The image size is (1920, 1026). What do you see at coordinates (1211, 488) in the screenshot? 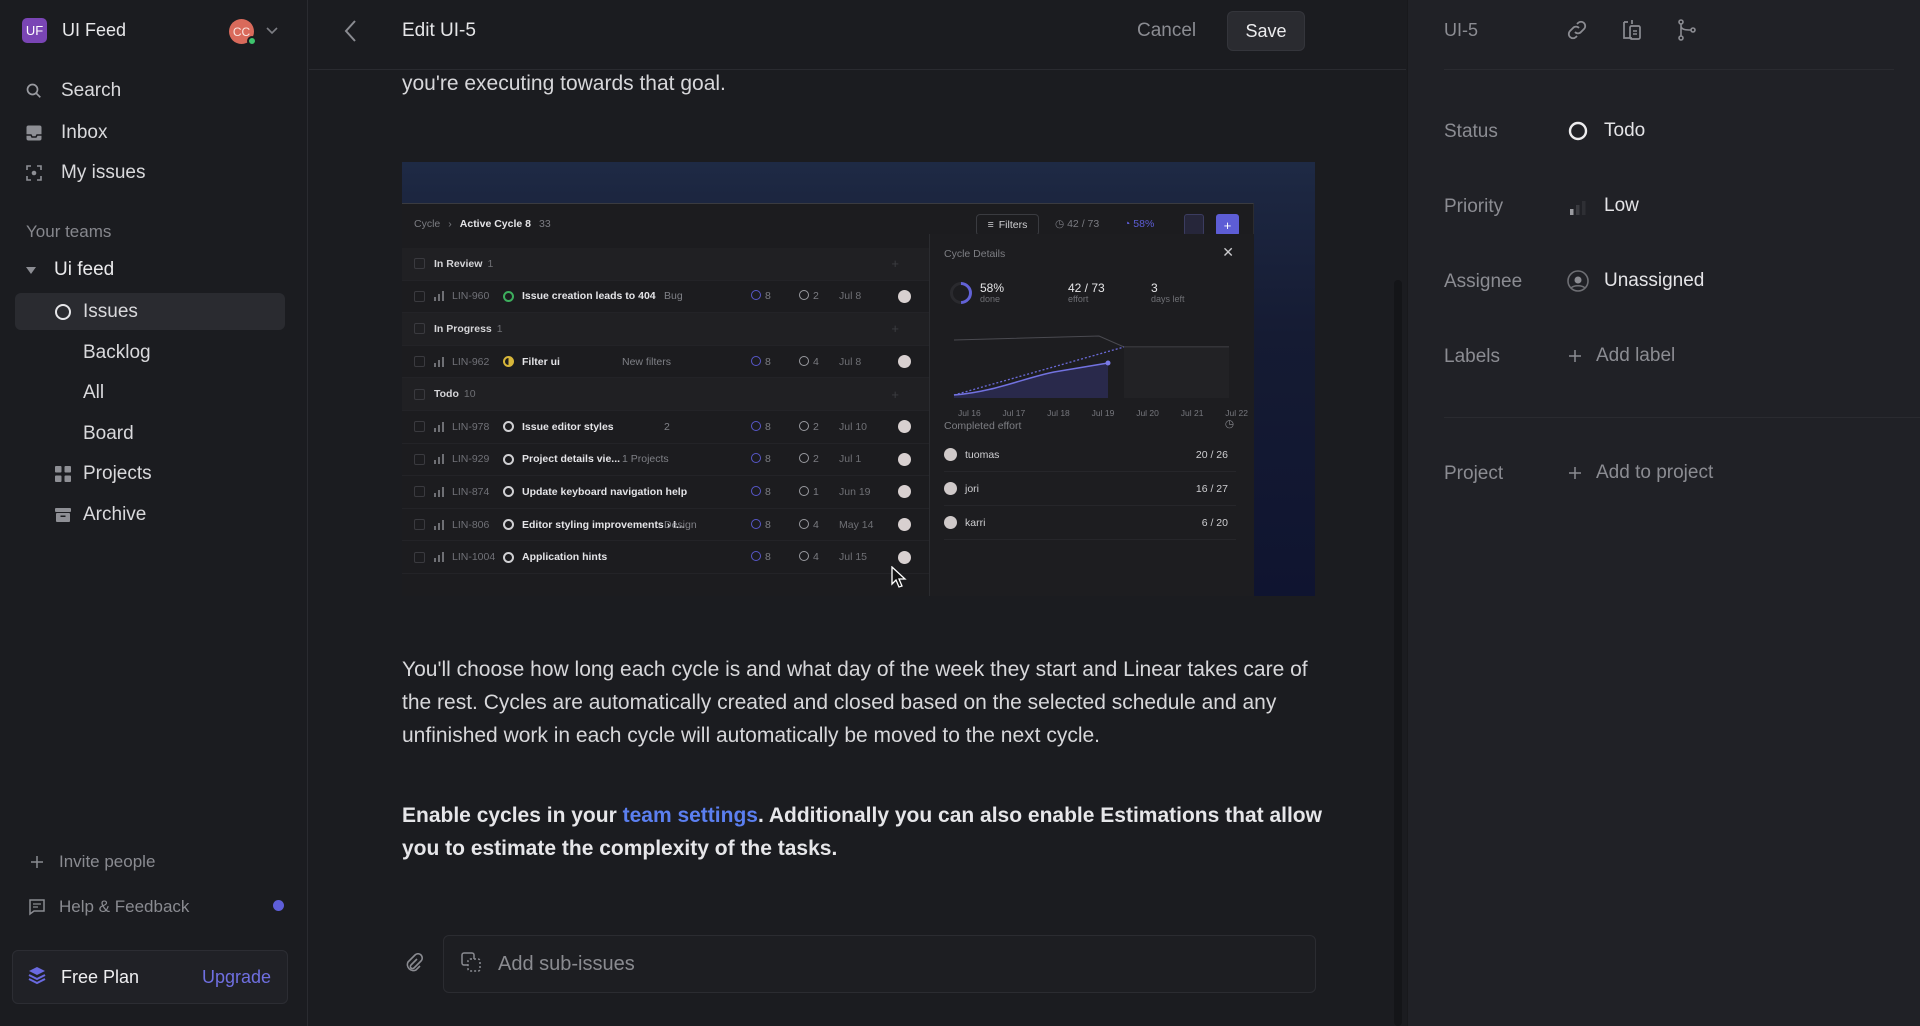
I see `person-effort: 16 / 27` at bounding box center [1211, 488].